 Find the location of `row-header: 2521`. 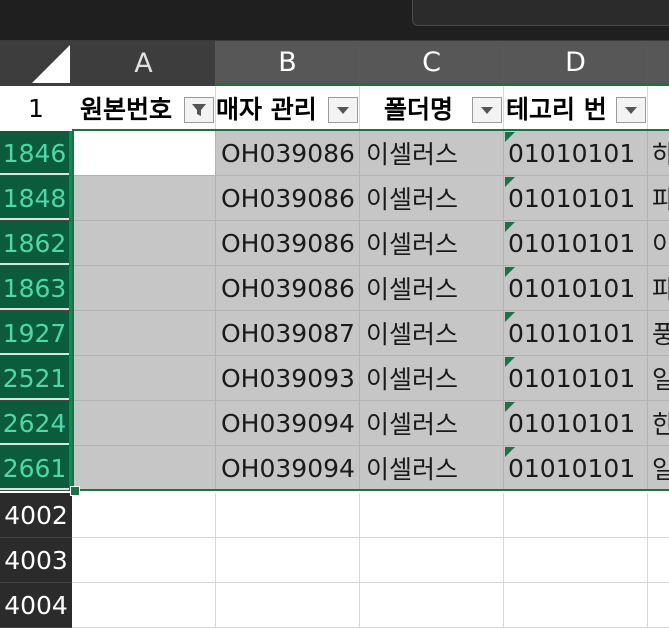

row-header: 2521 is located at coordinates (36, 378).